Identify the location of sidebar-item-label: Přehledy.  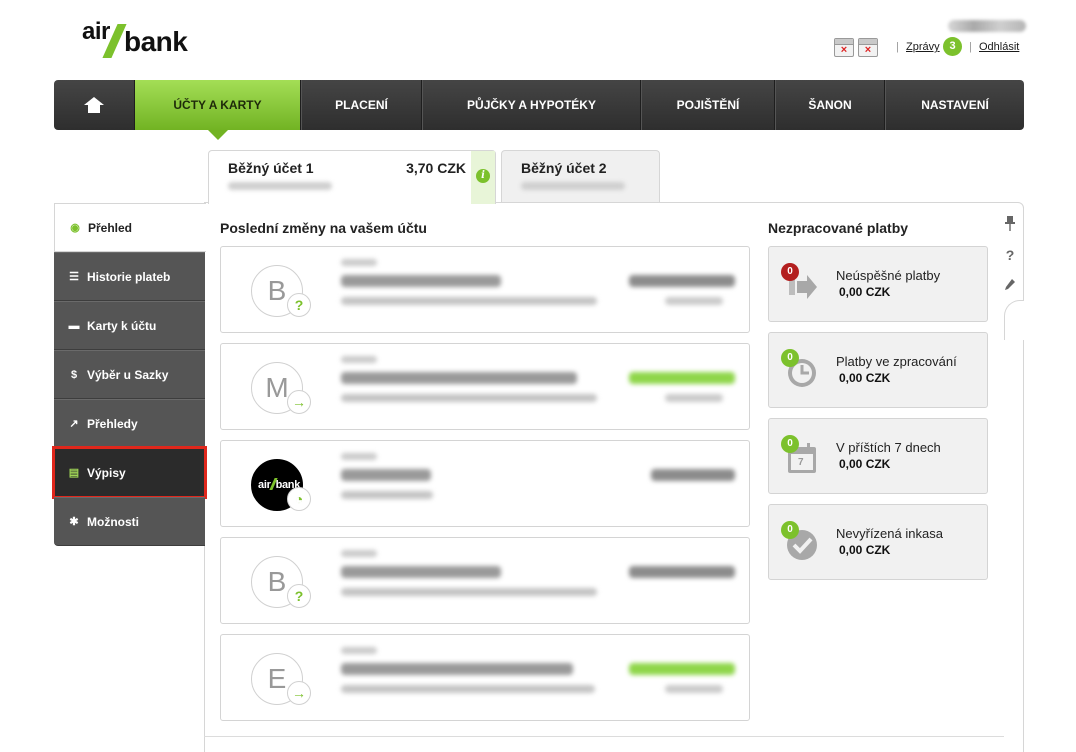
(112, 423).